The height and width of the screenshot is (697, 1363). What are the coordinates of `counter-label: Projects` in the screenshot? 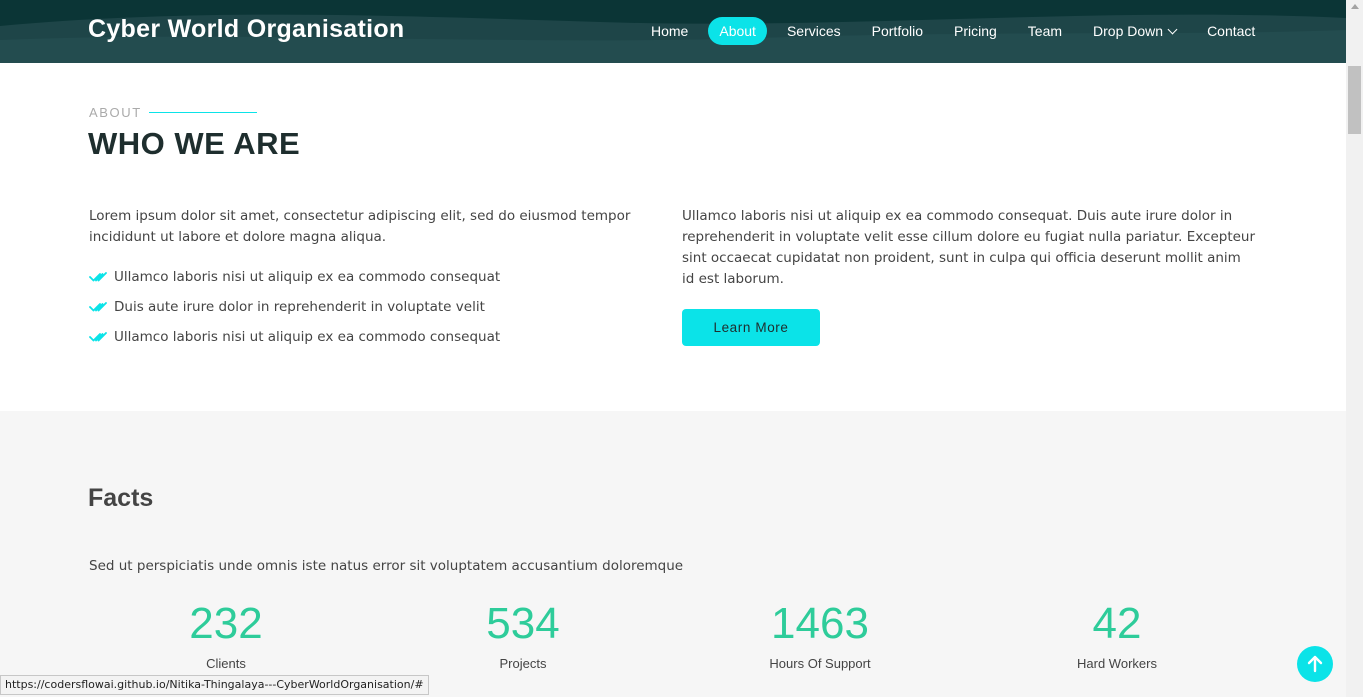 It's located at (523, 663).